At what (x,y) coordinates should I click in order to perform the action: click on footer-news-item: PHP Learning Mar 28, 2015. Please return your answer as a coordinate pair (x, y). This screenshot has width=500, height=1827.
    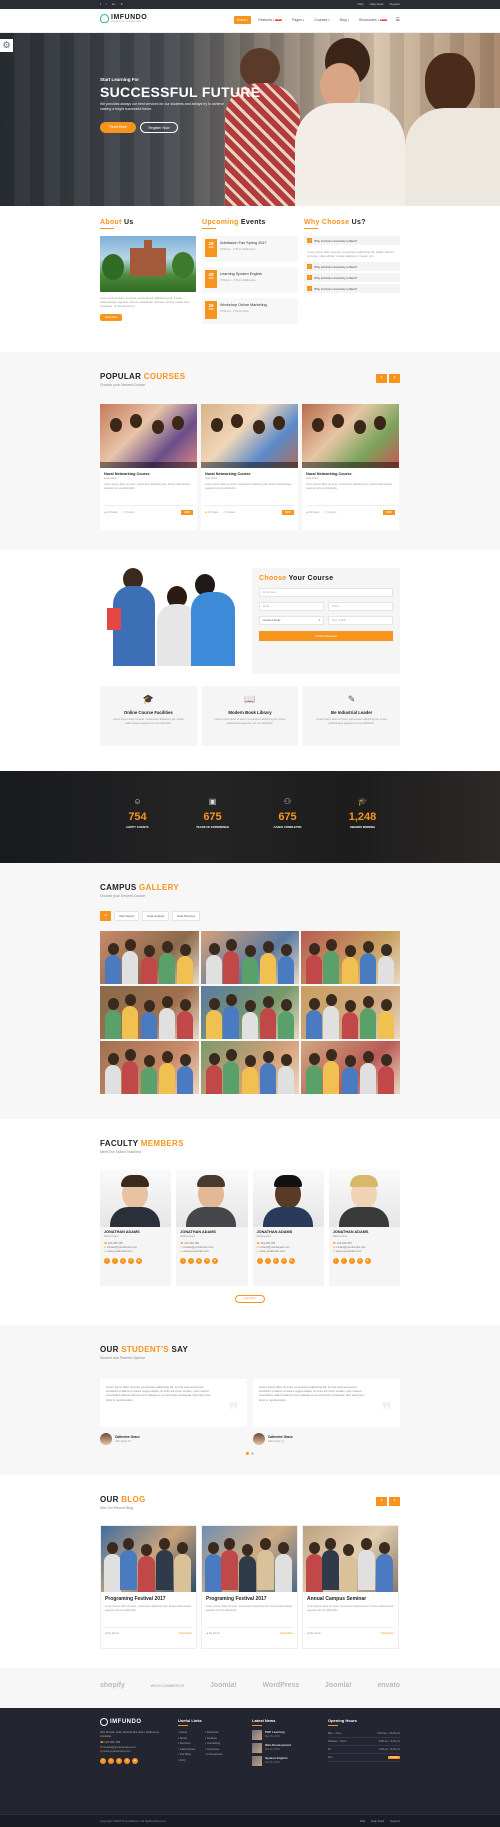
    Looking at the image, I should click on (287, 1735).